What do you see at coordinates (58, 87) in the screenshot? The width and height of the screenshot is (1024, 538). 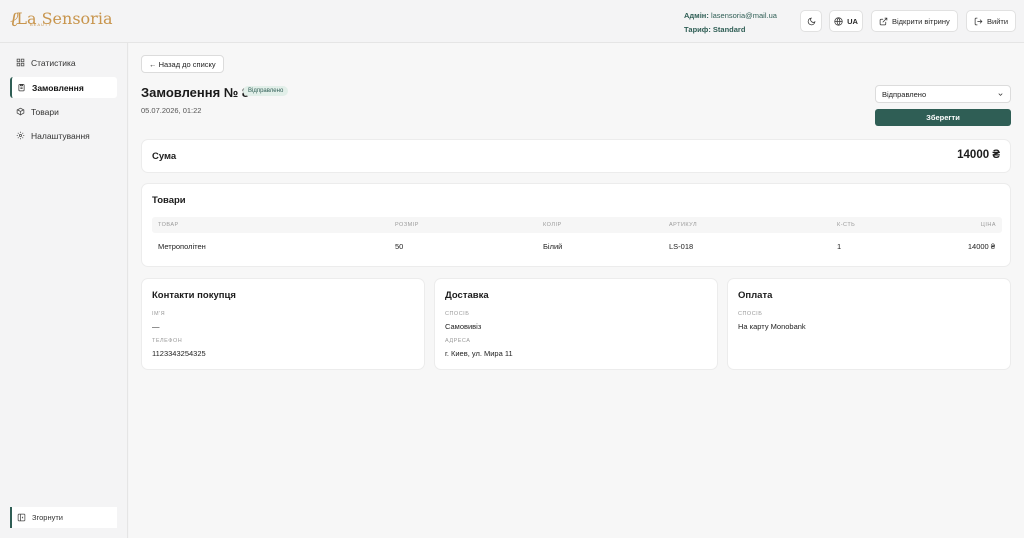 I see `sidebar-item-label: Замовлення` at bounding box center [58, 87].